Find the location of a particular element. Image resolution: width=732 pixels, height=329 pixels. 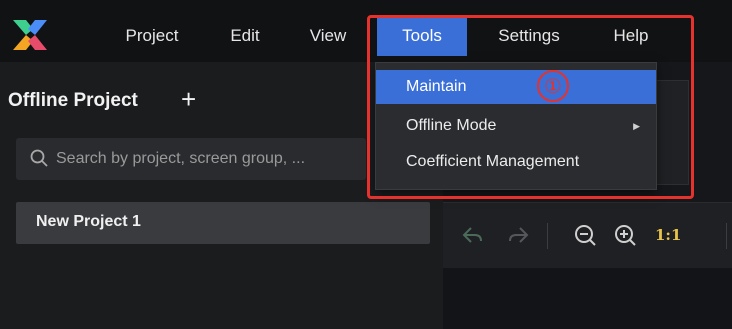

side-panel is located at coordinates (672, 132).